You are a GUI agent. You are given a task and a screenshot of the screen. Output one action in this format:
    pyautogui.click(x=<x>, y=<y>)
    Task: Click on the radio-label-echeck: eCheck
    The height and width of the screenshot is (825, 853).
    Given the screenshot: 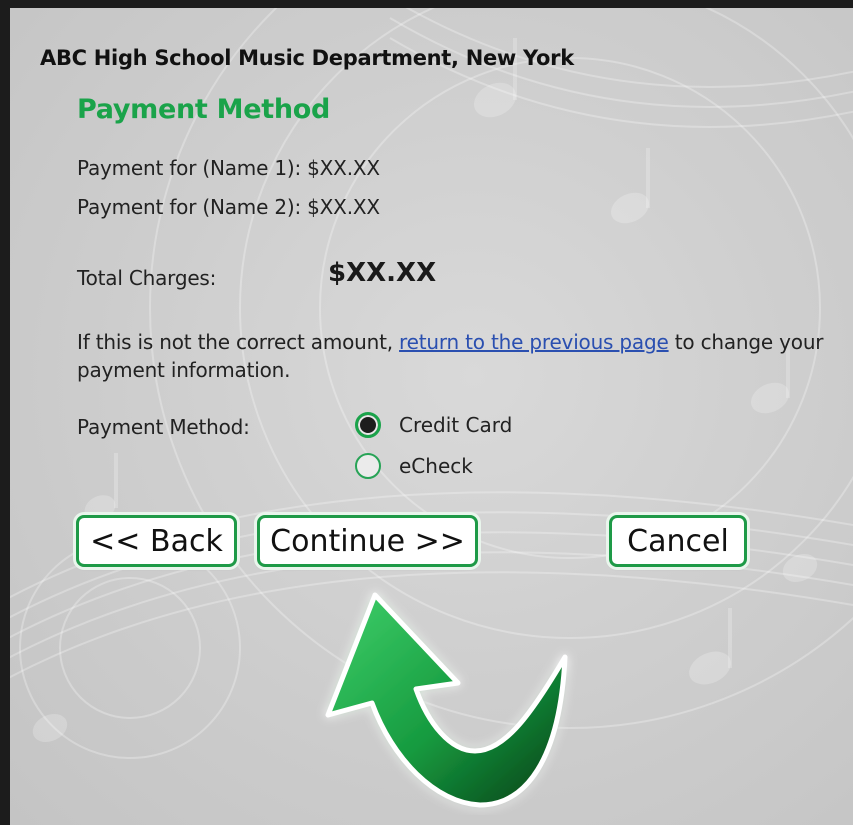 What is the action you would take?
    pyautogui.click(x=436, y=466)
    